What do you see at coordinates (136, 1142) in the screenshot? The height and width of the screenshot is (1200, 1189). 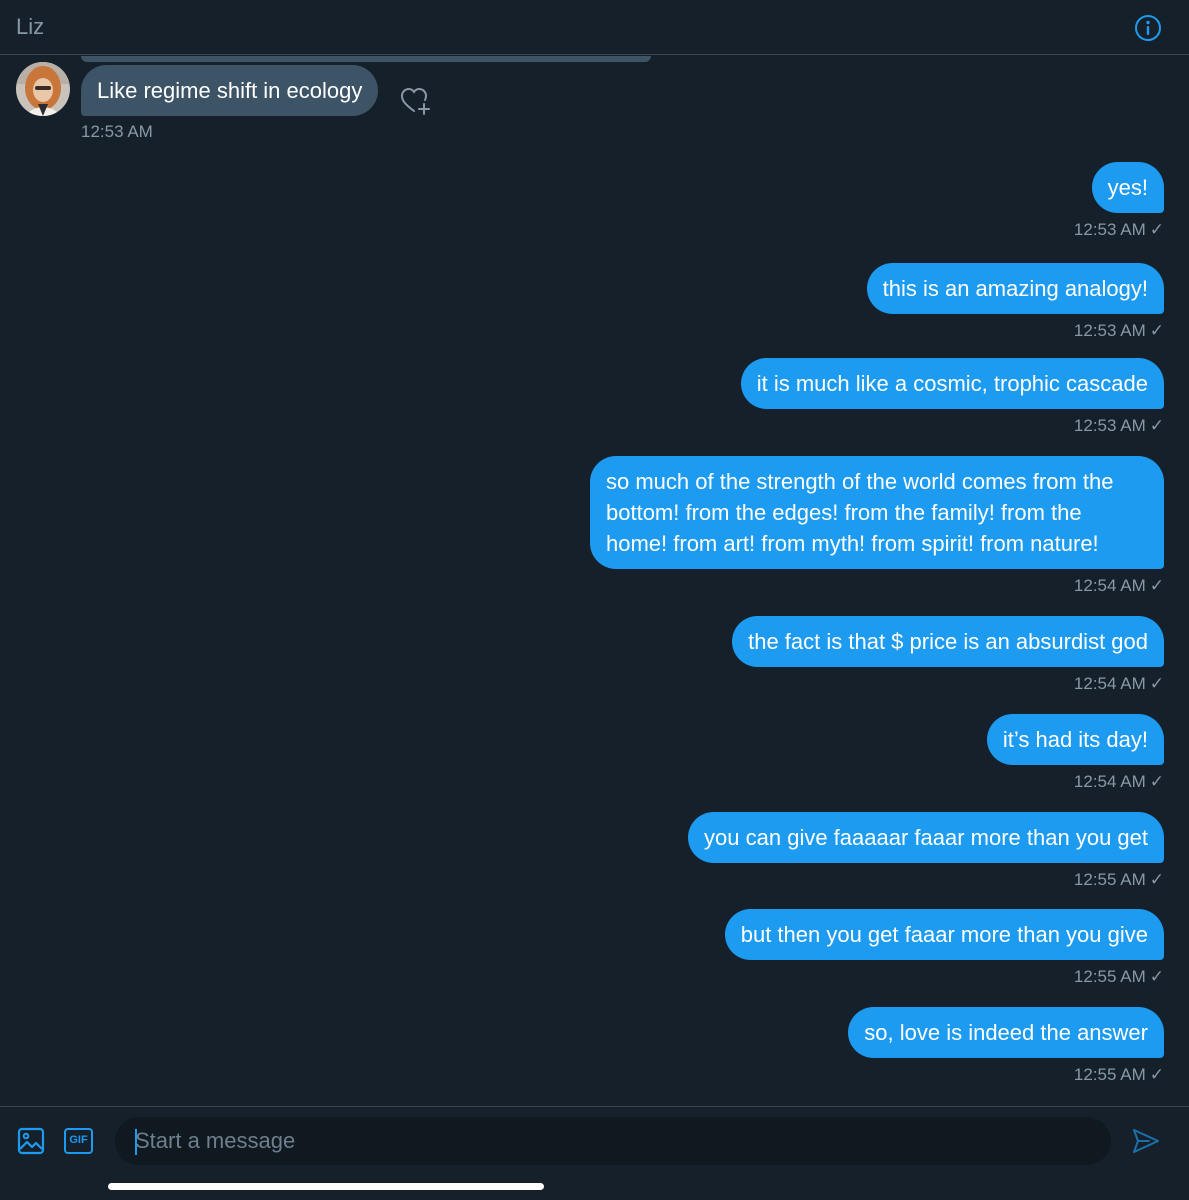 I see `text-caret` at bounding box center [136, 1142].